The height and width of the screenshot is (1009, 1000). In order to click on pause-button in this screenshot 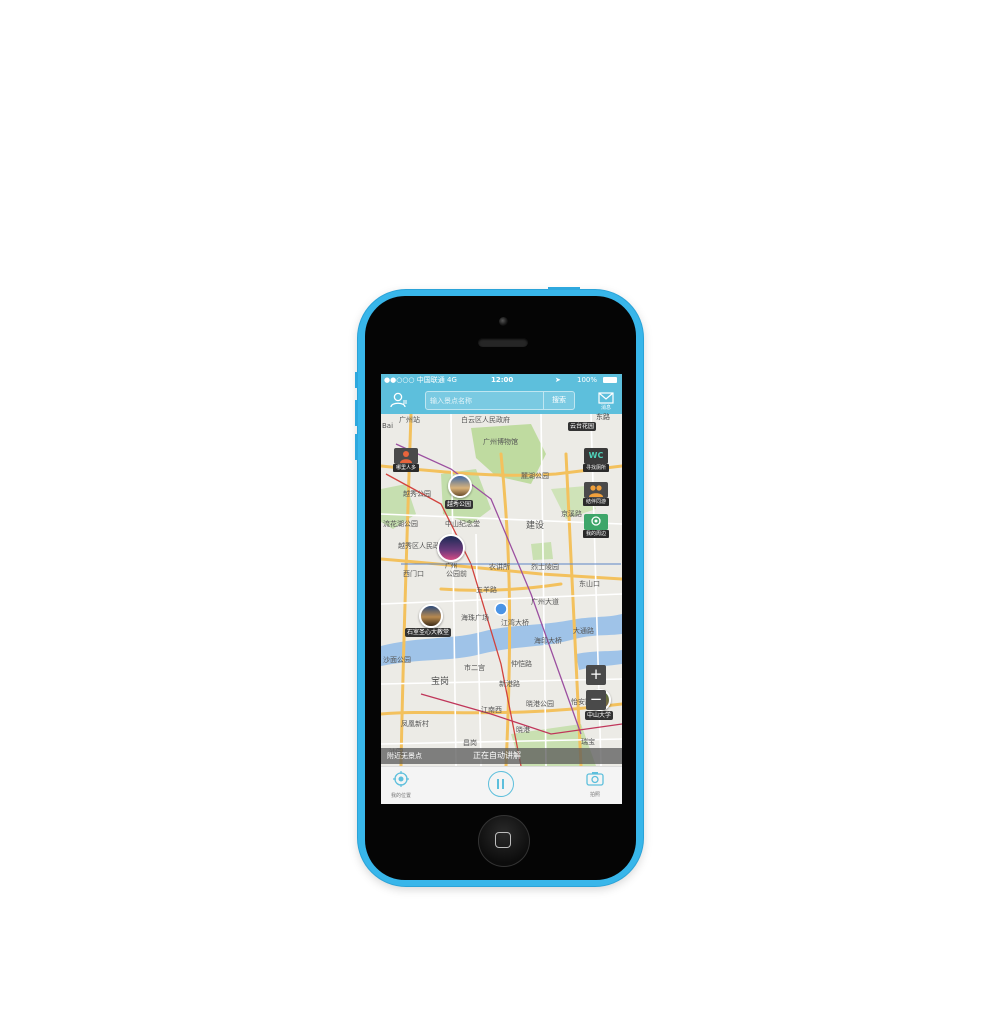, I will do `click(501, 784)`.